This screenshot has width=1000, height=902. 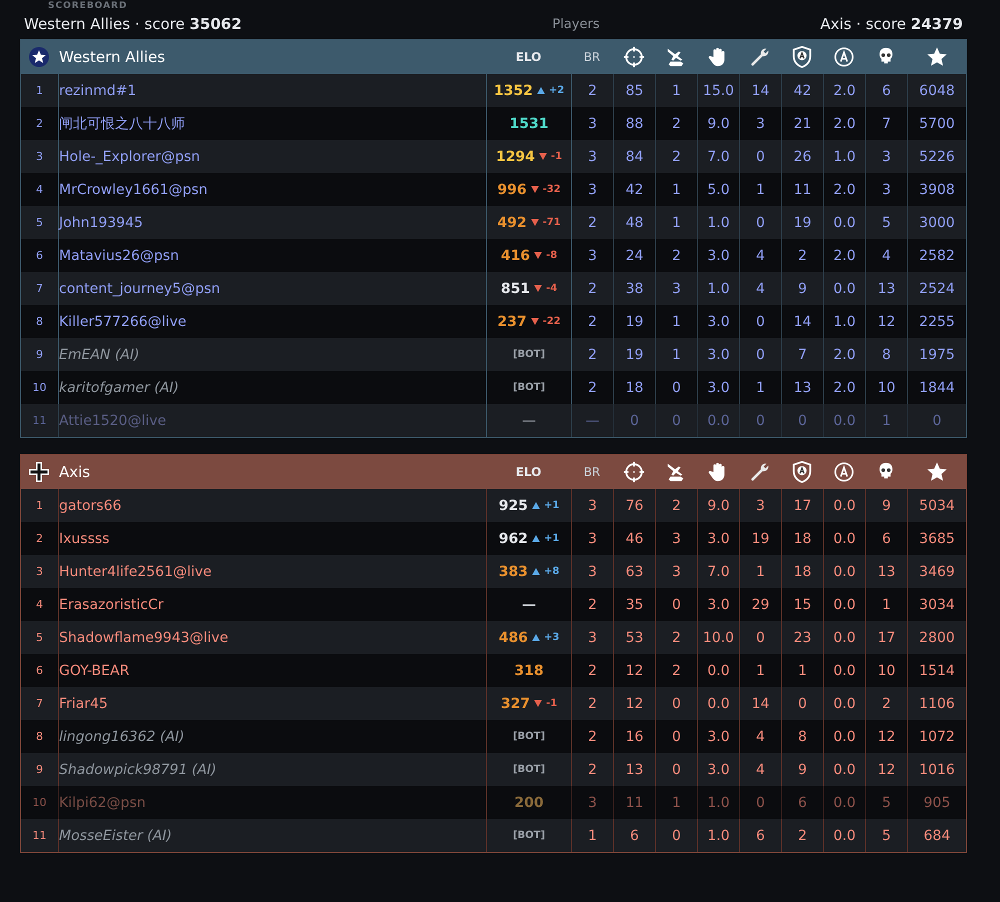 What do you see at coordinates (39, 321) in the screenshot?
I see `rank-number: 8` at bounding box center [39, 321].